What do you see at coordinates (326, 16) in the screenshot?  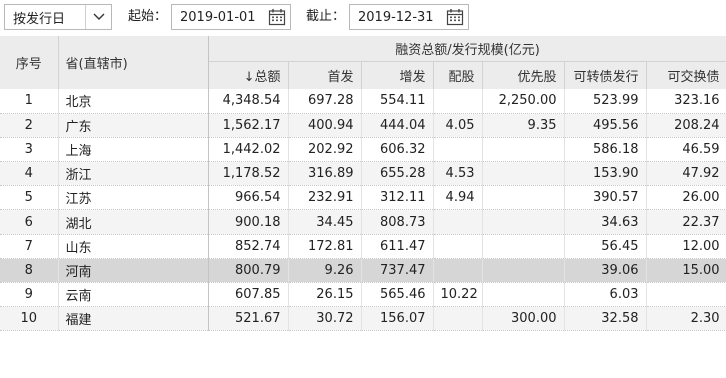 I see `end-date-label: 截止：` at bounding box center [326, 16].